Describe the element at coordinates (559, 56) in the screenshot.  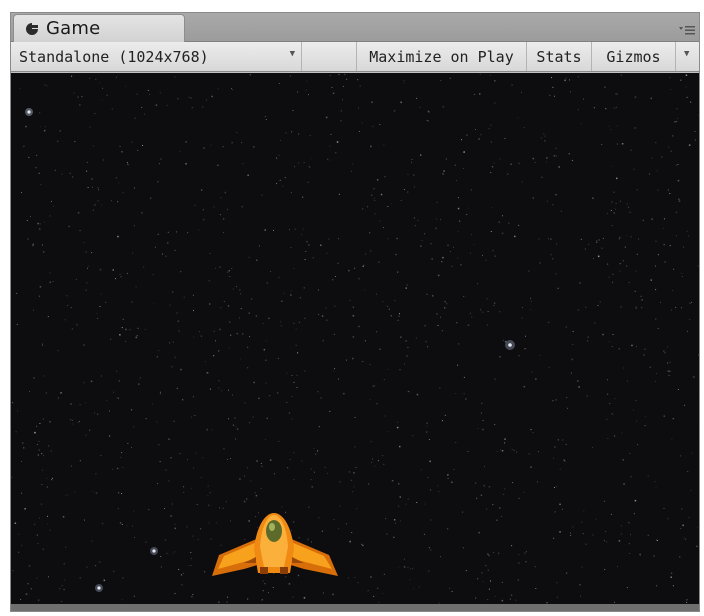
I see `stats-toggle: Stats` at that location.